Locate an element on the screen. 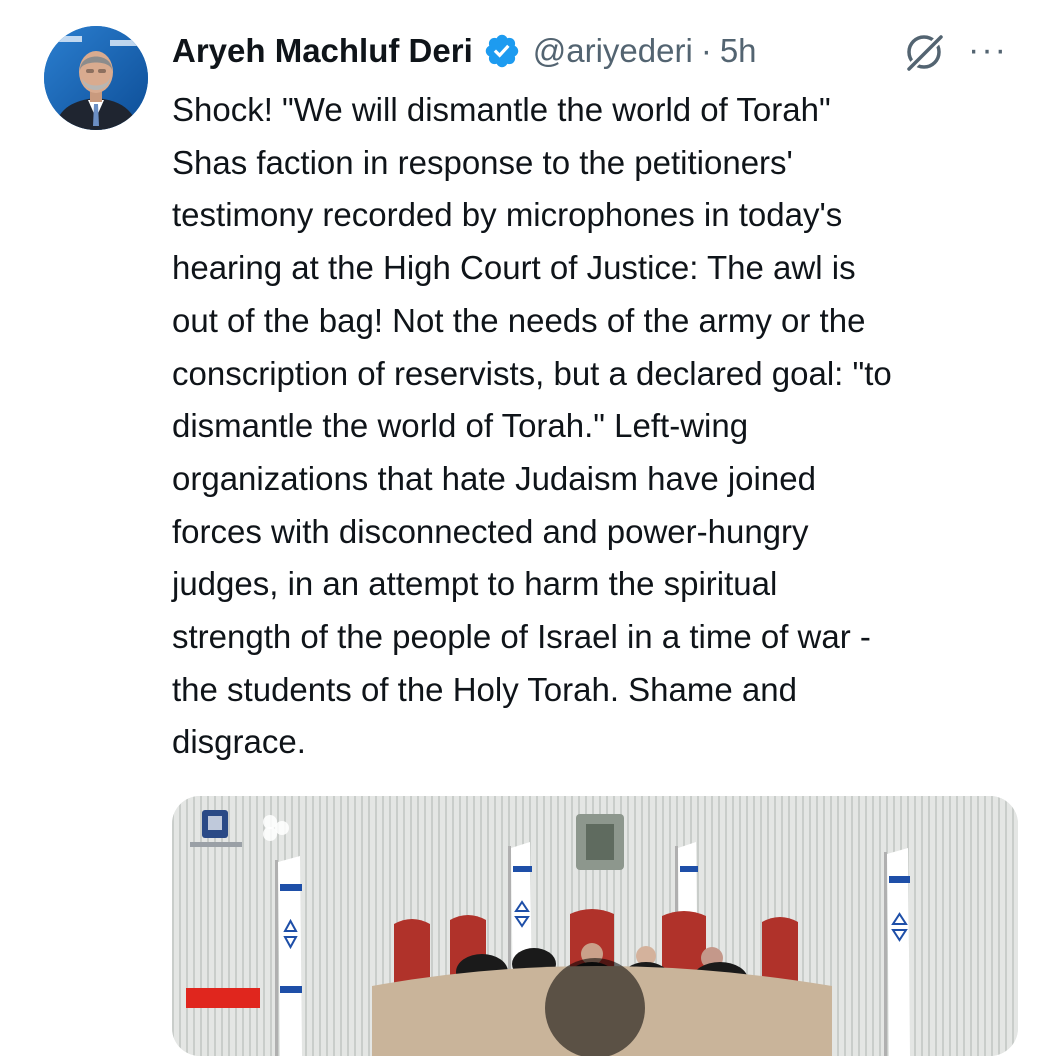 This screenshot has height=1056, width=1063. tweet-timestamp: 5h is located at coordinates (738, 51).